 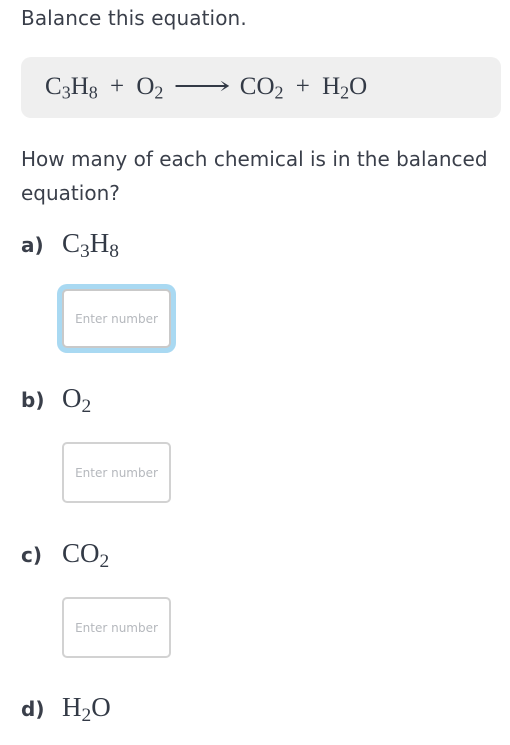 What do you see at coordinates (77, 400) in the screenshot?
I see `item-formula: O2` at bounding box center [77, 400].